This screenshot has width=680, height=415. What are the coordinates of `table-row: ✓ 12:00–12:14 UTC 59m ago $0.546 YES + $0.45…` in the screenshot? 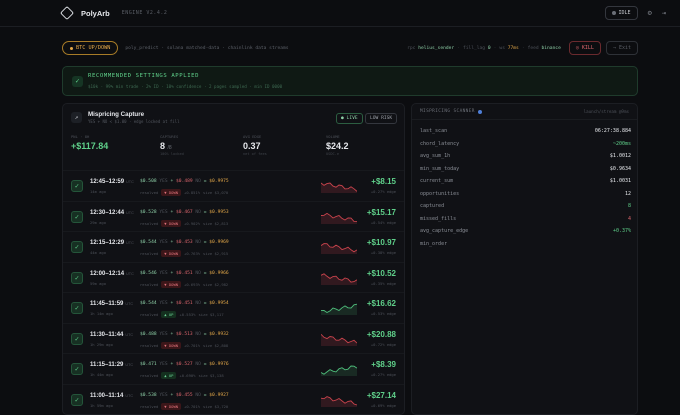 It's located at (233, 277).